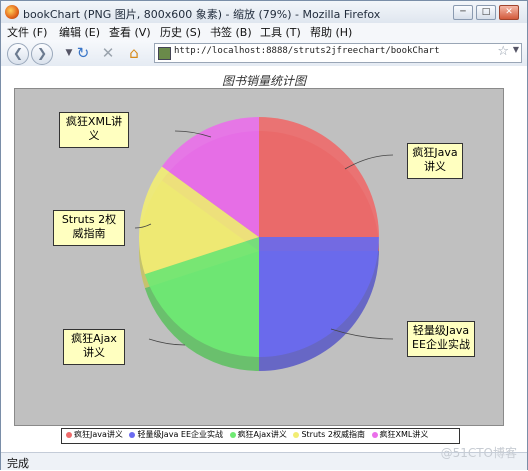 This screenshot has width=528, height=471. I want to click on legend-label: 轻量级Java EE企业实战, so click(180, 434).